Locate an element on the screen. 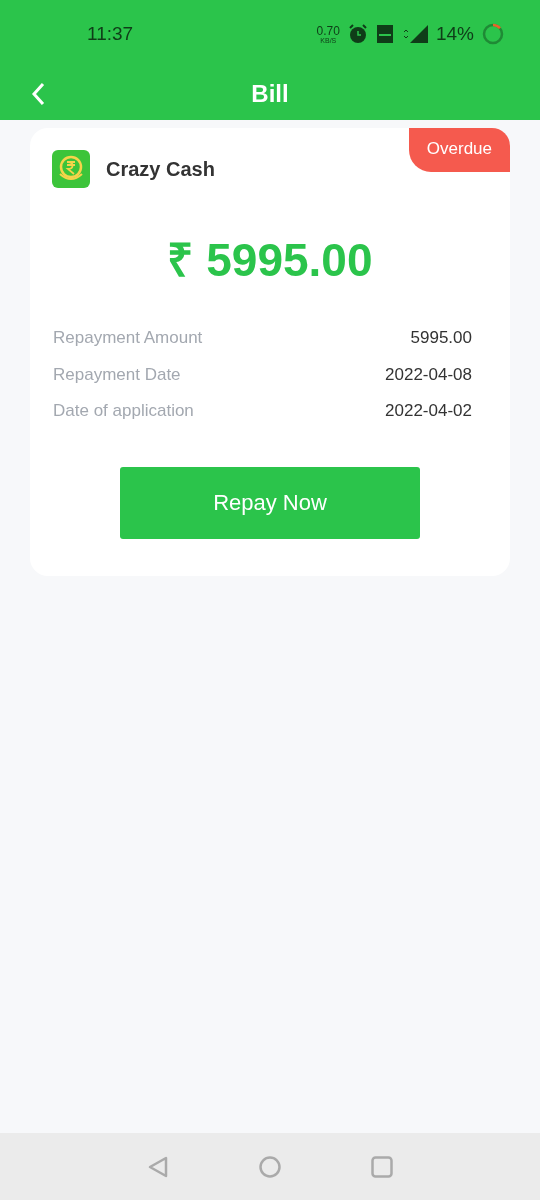 The height and width of the screenshot is (1200, 540). page-title: Bill is located at coordinates (270, 94).